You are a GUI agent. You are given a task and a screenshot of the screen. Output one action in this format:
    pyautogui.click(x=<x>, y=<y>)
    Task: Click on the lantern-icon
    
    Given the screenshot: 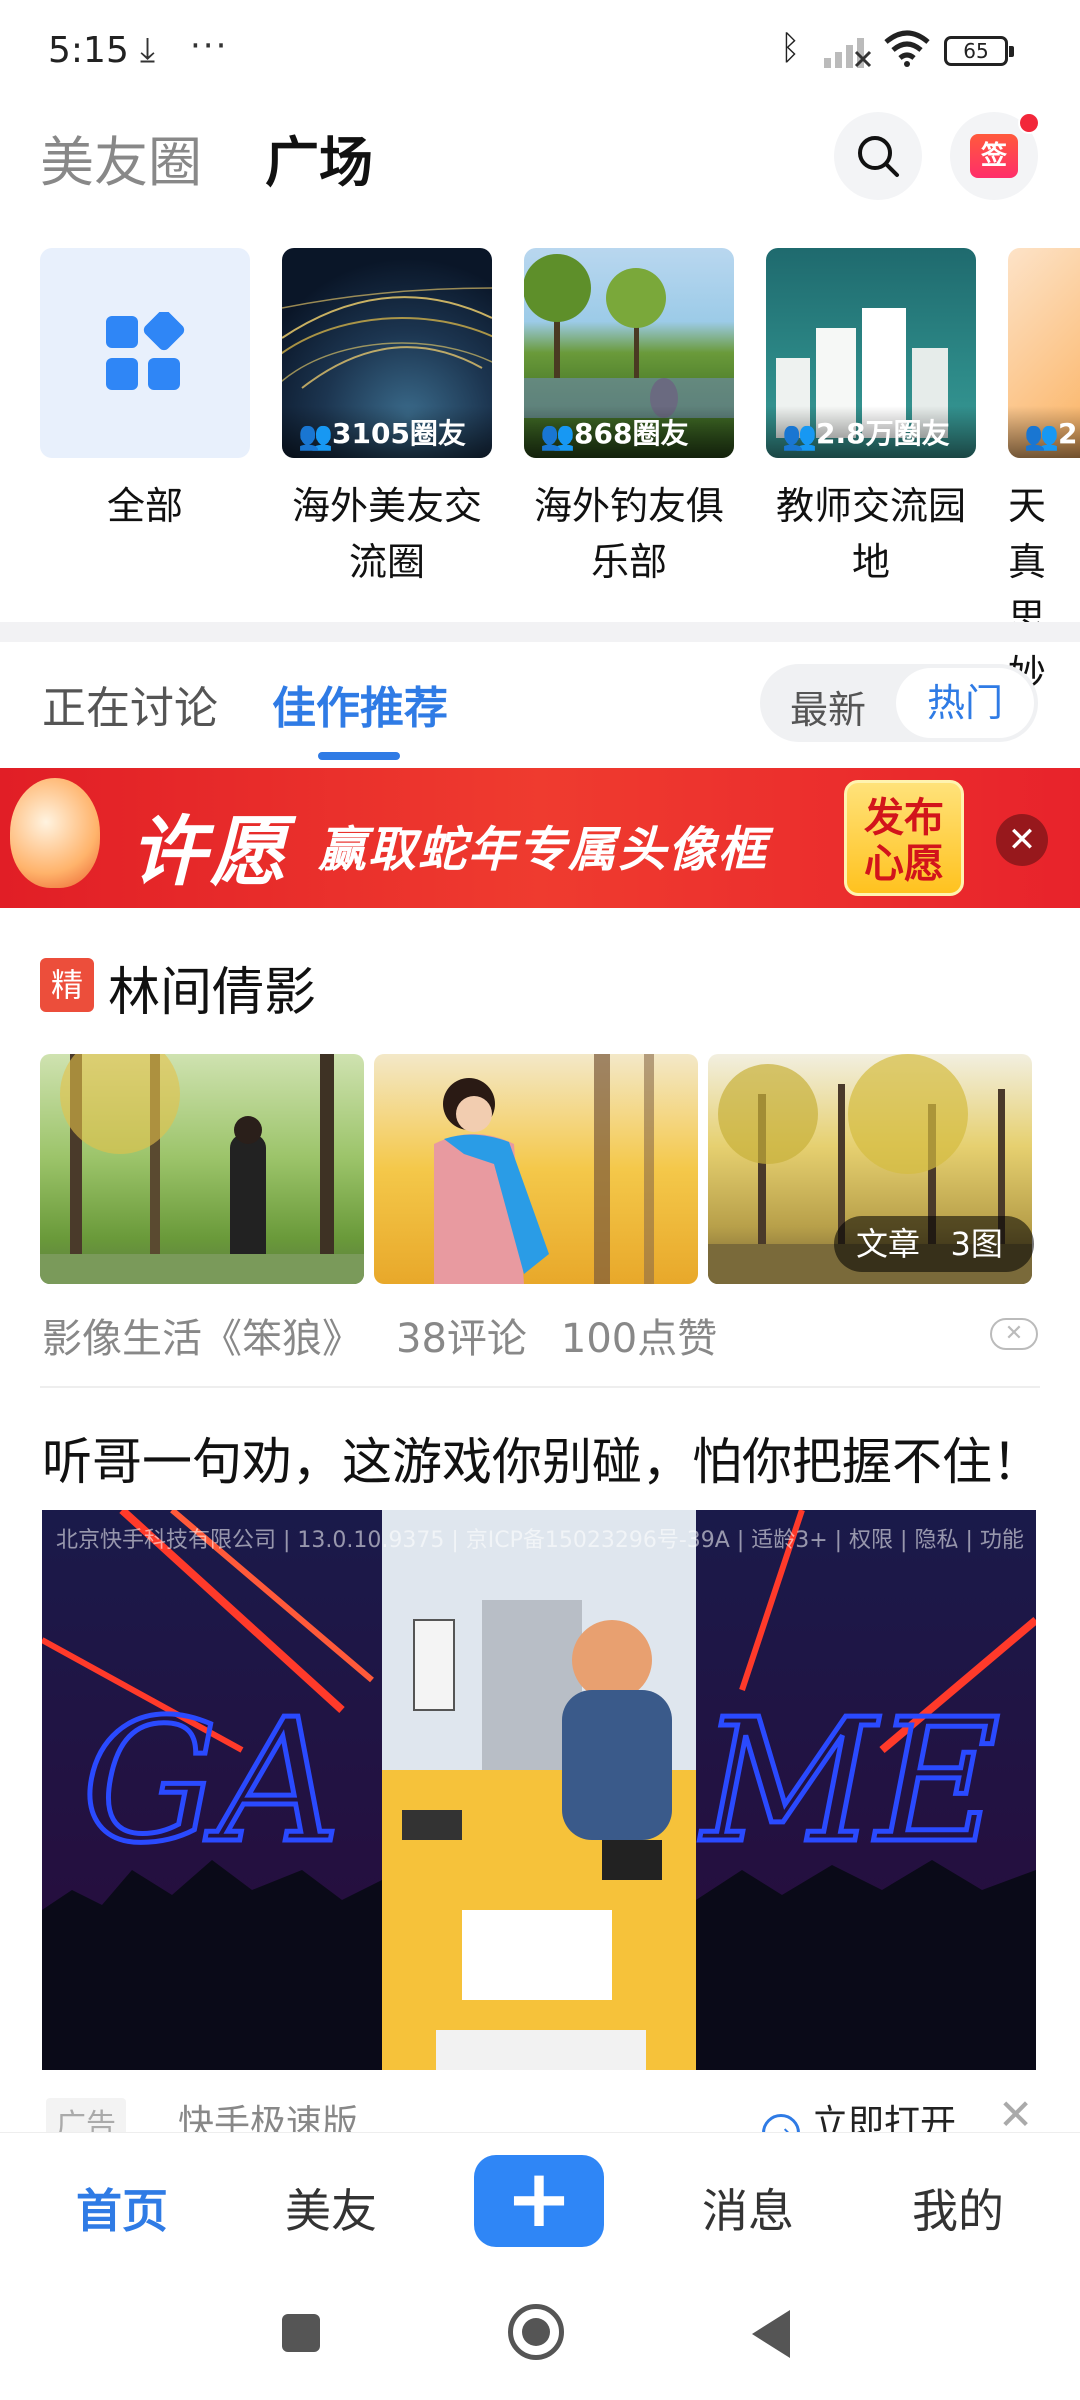 What is the action you would take?
    pyautogui.click(x=55, y=833)
    